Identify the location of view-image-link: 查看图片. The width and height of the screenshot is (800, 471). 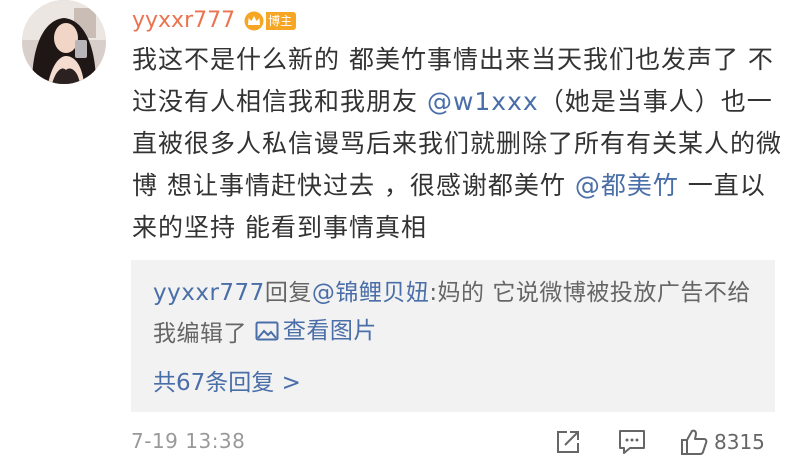
(316, 331).